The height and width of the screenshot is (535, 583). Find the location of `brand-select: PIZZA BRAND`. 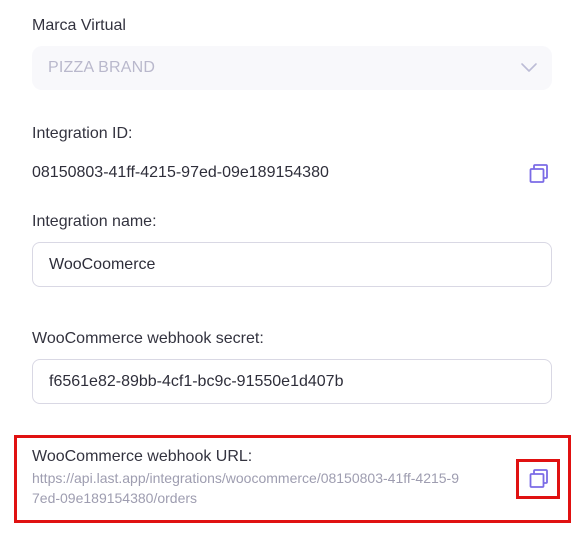

brand-select: PIZZA BRAND is located at coordinates (292, 68).